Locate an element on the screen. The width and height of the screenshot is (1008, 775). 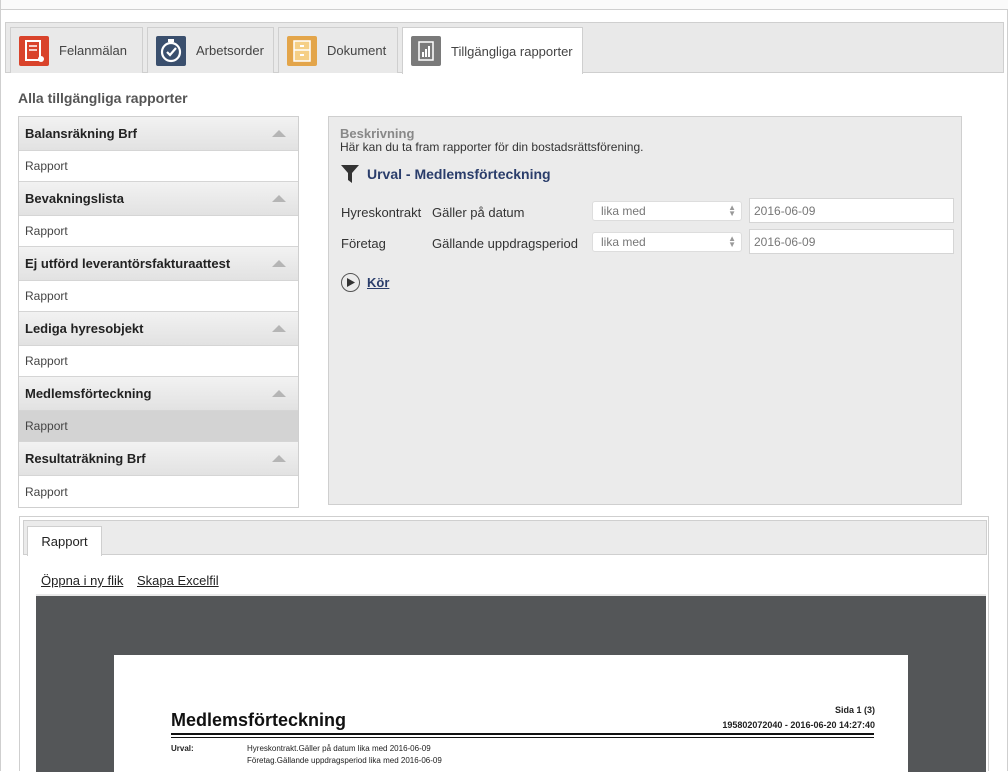
tab-dokument: Dokument is located at coordinates (338, 50).